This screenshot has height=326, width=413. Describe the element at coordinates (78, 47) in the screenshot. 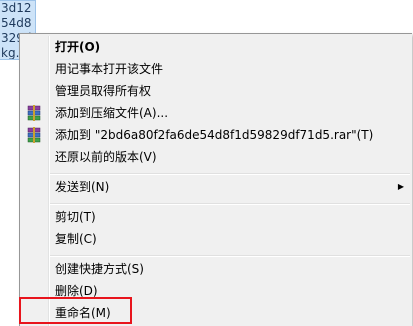

I see `menu-item-label: 打开(O)` at that location.